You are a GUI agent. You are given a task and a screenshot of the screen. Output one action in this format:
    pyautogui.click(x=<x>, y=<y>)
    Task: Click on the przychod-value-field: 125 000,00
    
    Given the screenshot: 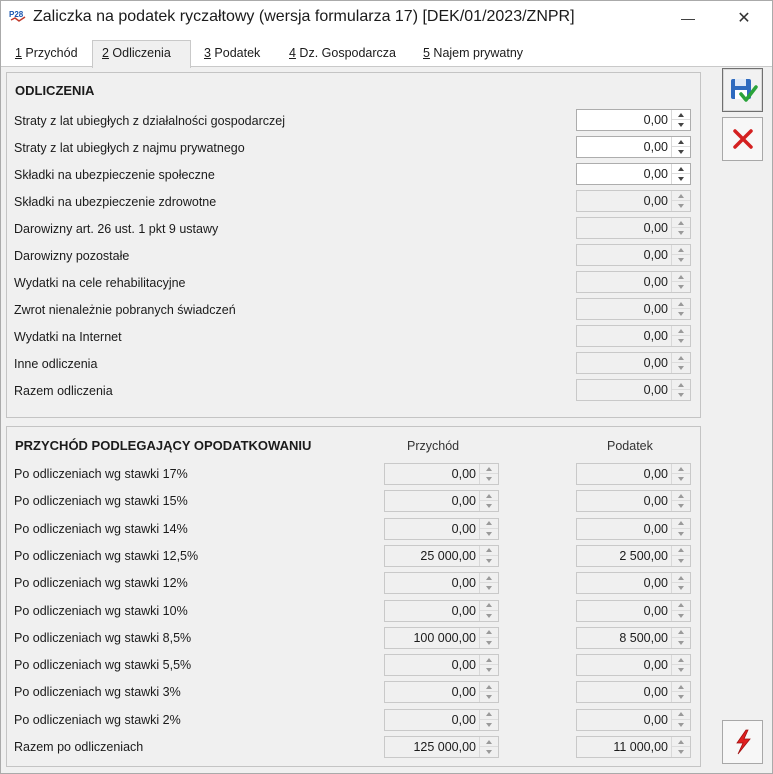 What is the action you would take?
    pyautogui.click(x=441, y=747)
    